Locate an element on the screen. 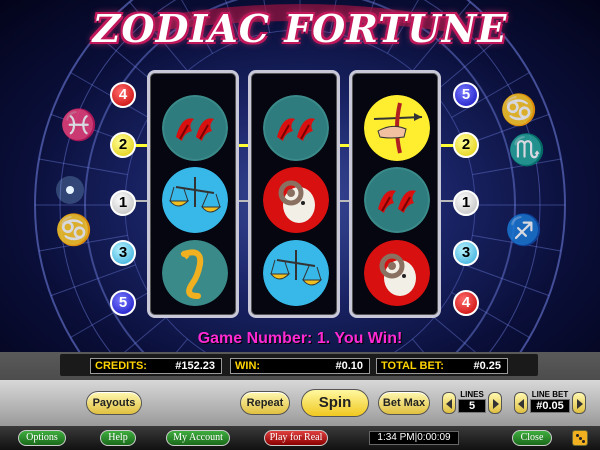 The image size is (600, 450). line-bet-label: LINE BET is located at coordinates (550, 394).